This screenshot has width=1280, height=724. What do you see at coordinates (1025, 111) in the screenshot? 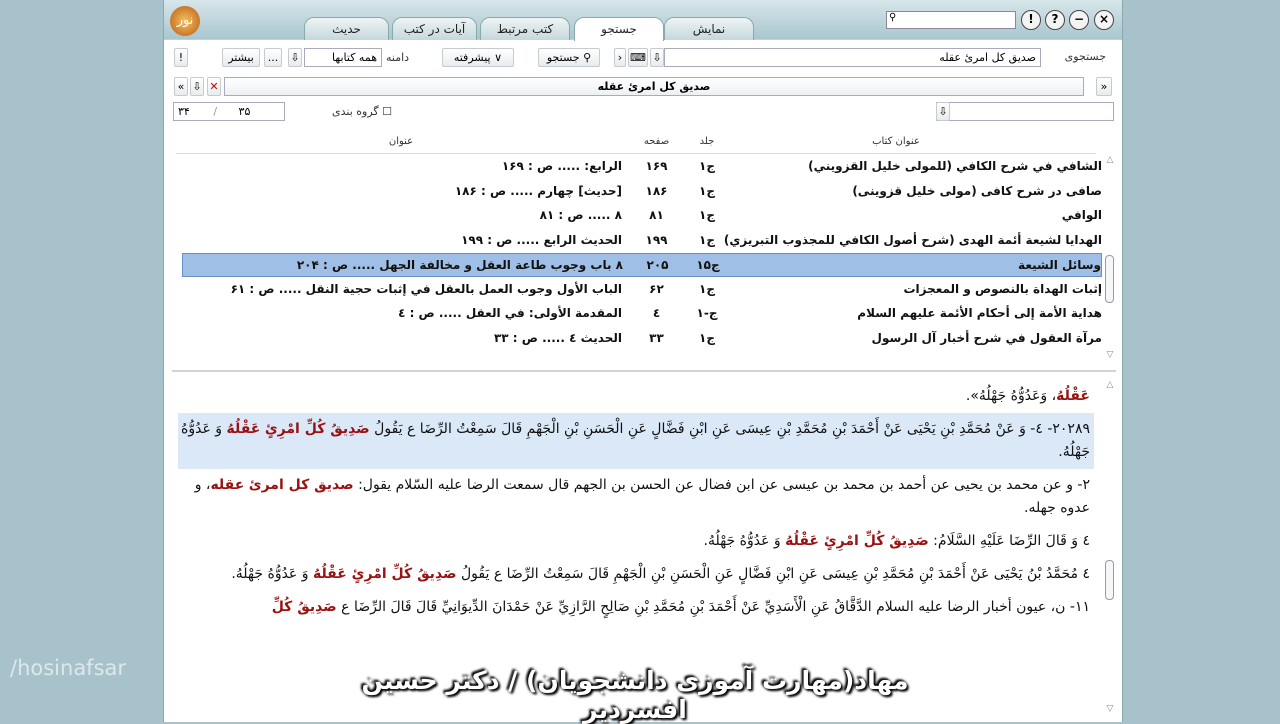
I see `filter-input` at bounding box center [1025, 111].